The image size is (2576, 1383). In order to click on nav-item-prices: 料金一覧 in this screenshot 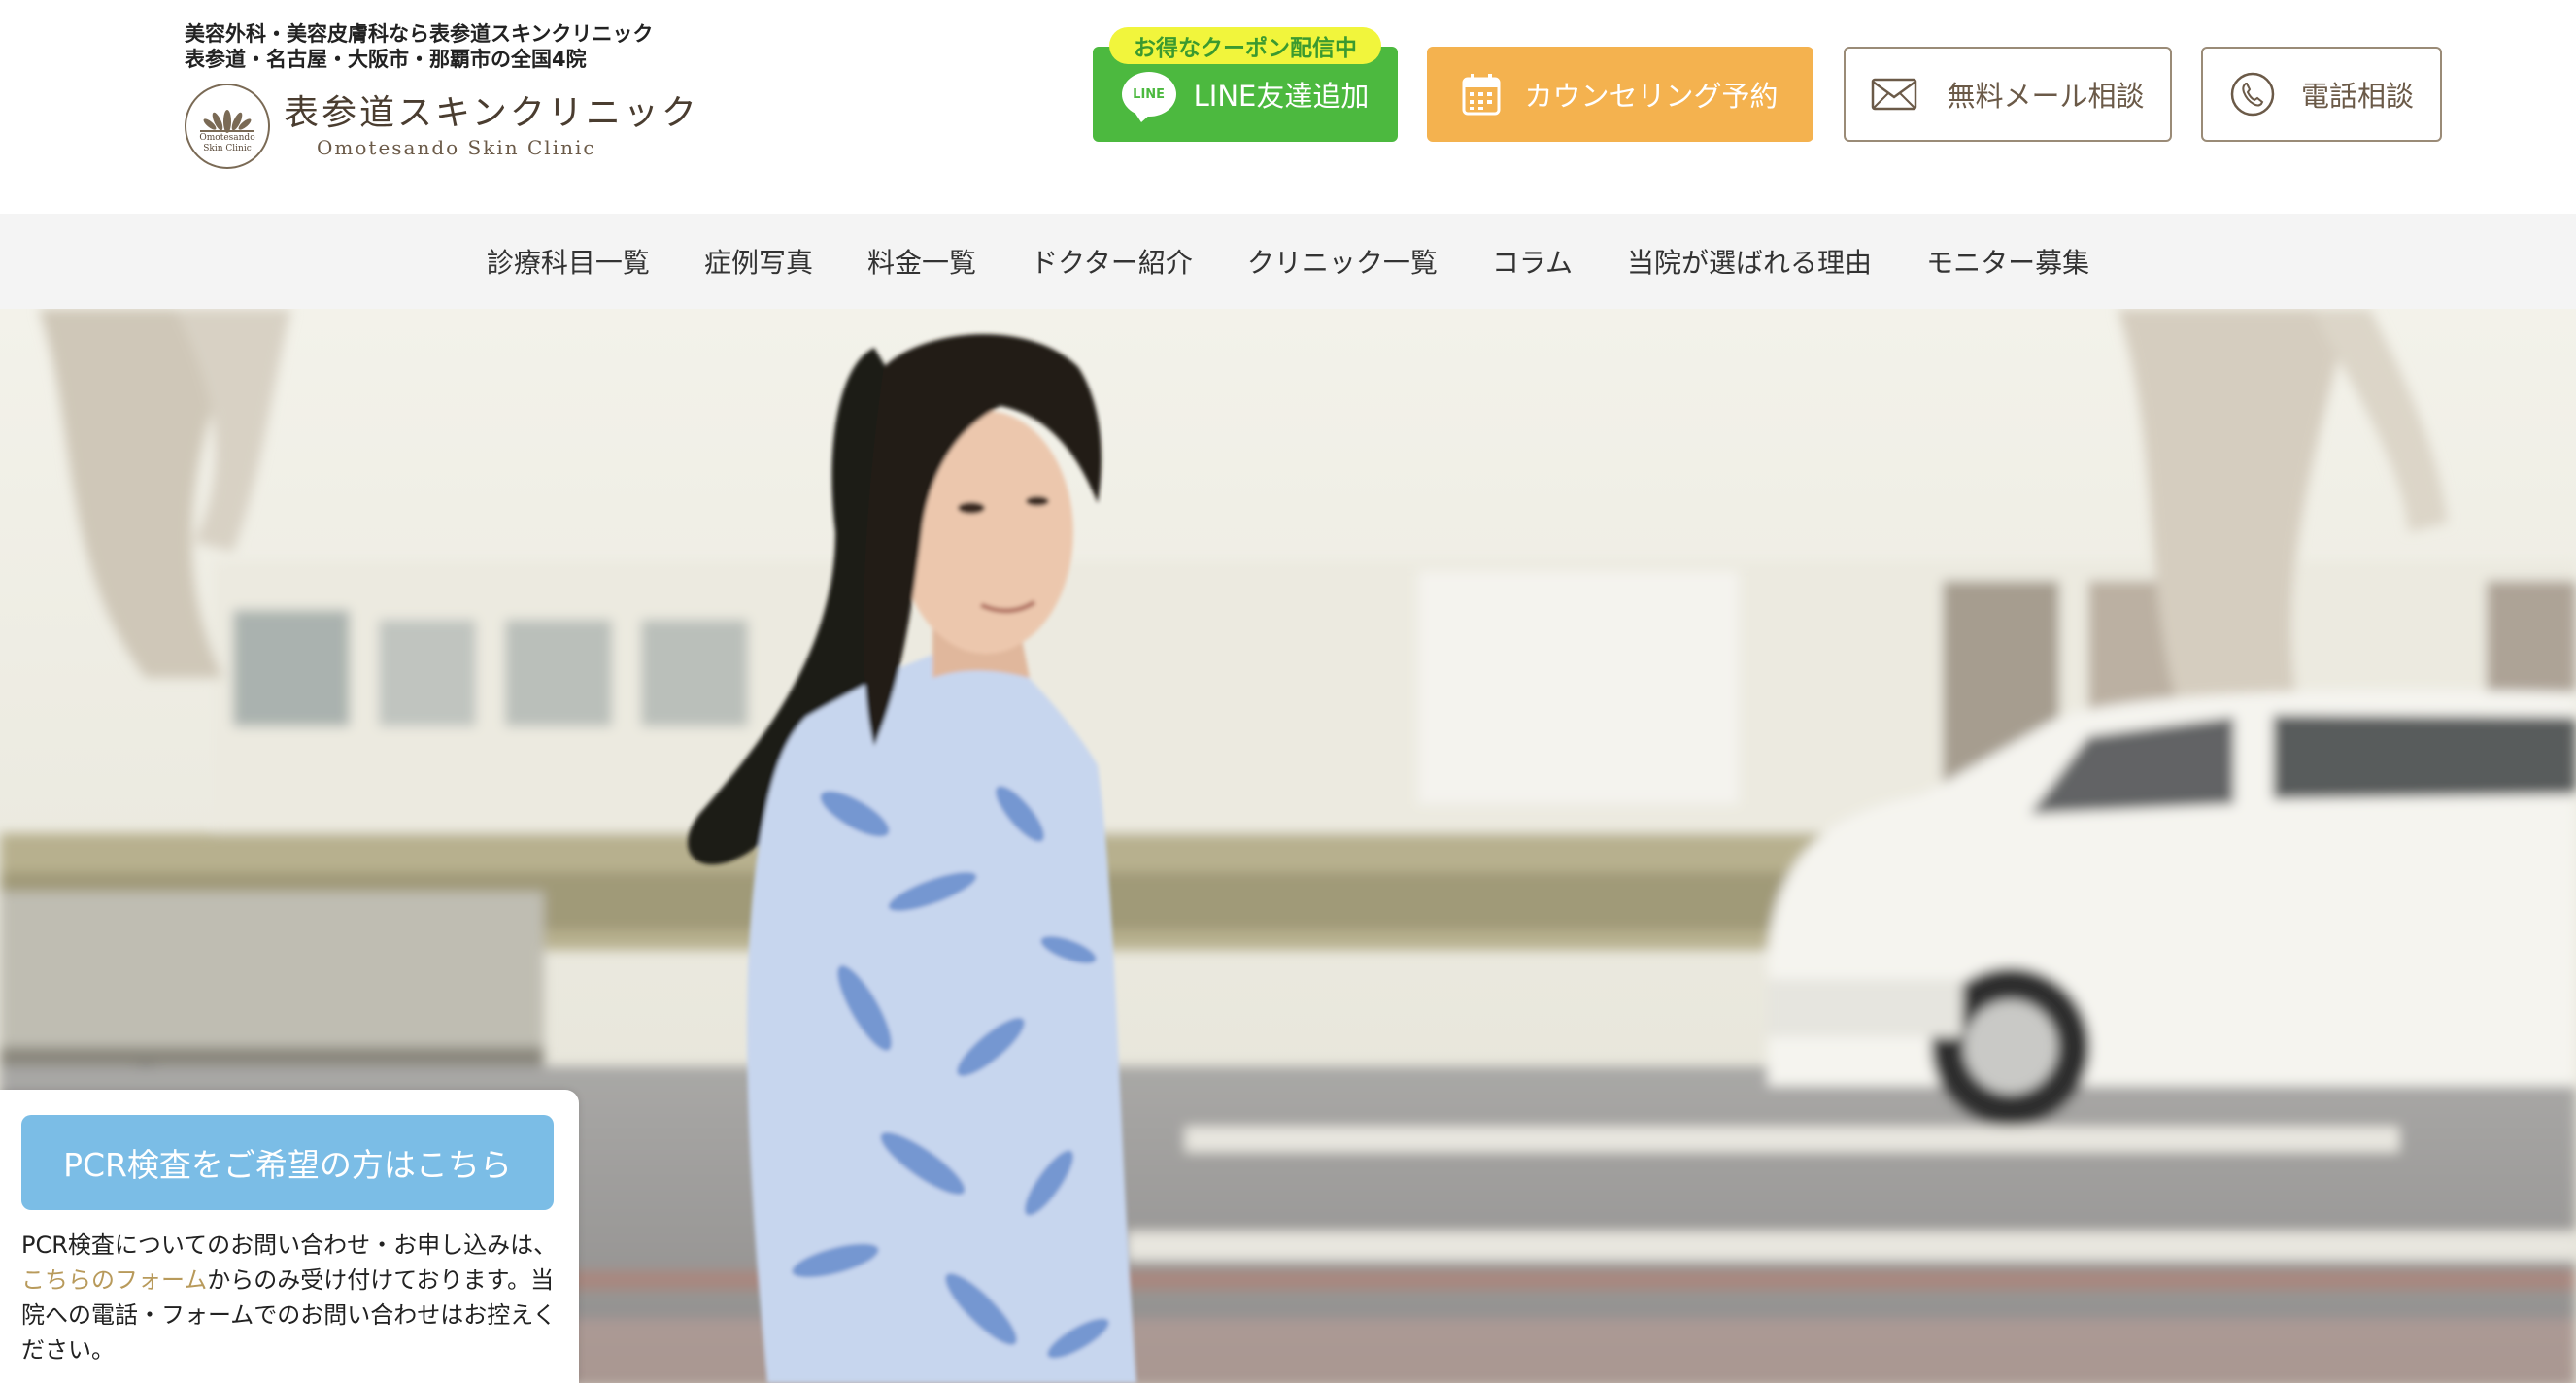, I will do `click(921, 261)`.